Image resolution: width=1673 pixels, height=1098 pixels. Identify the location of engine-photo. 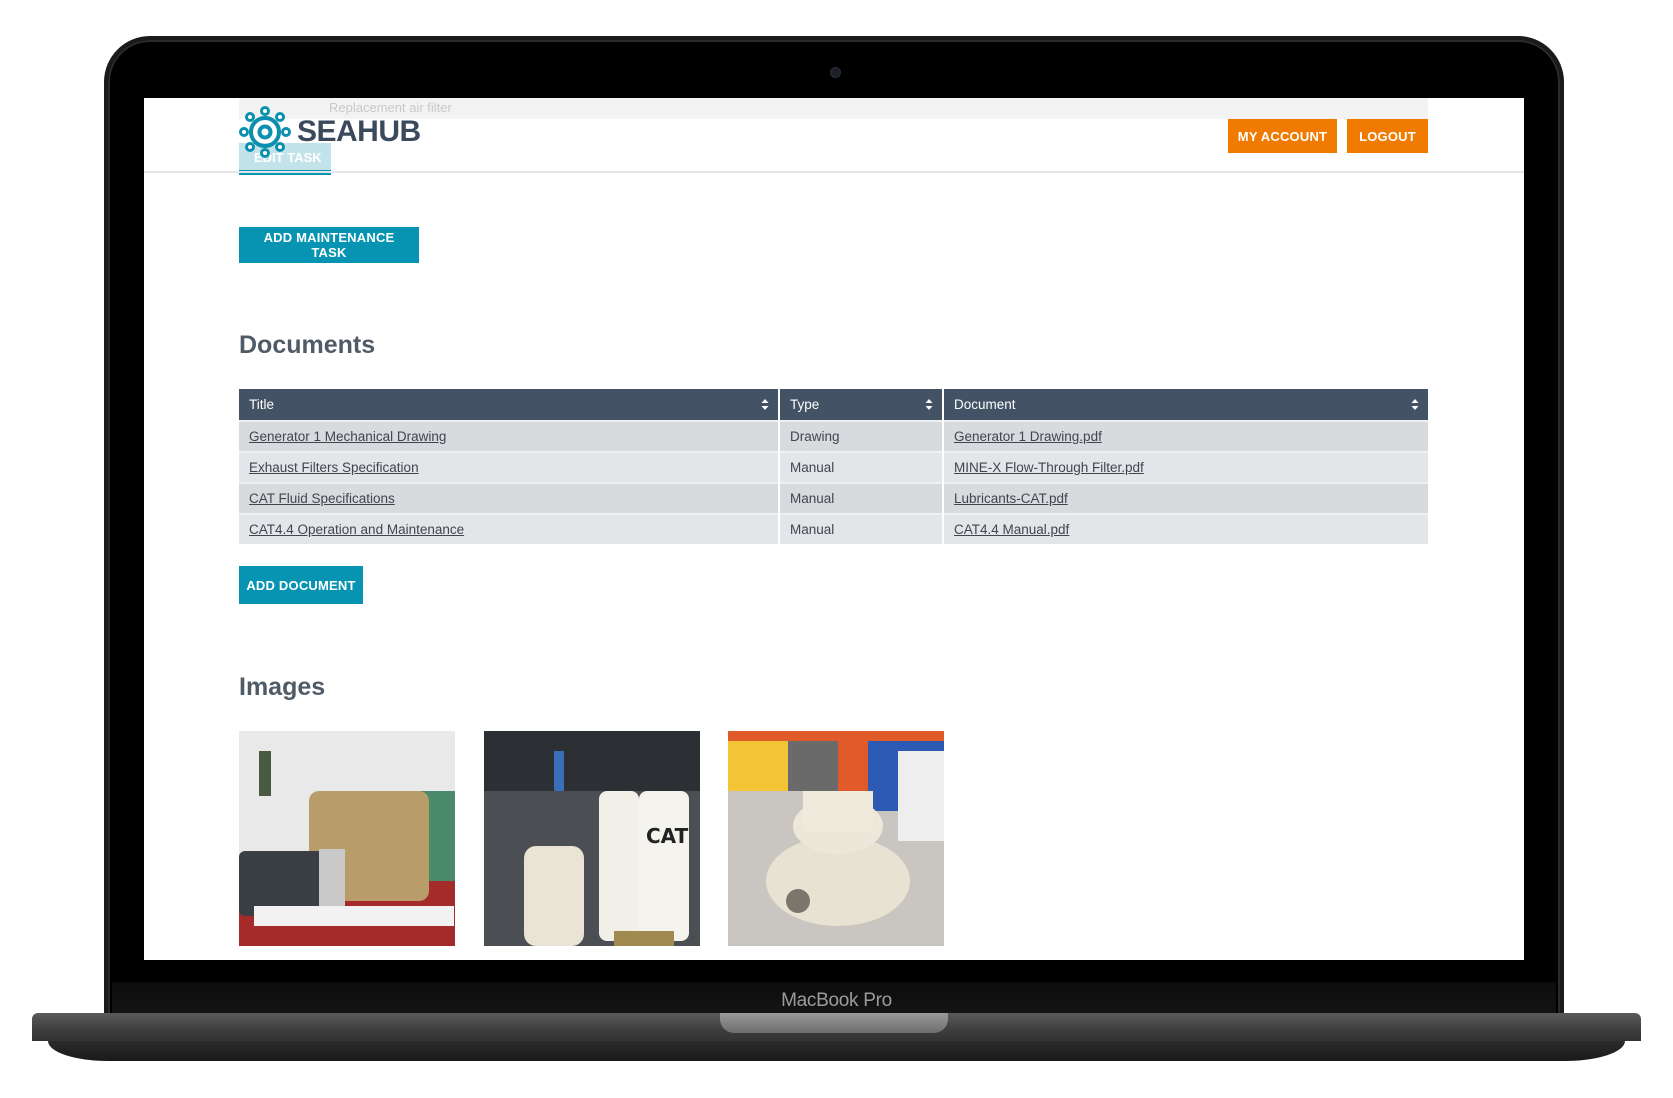
(347, 838).